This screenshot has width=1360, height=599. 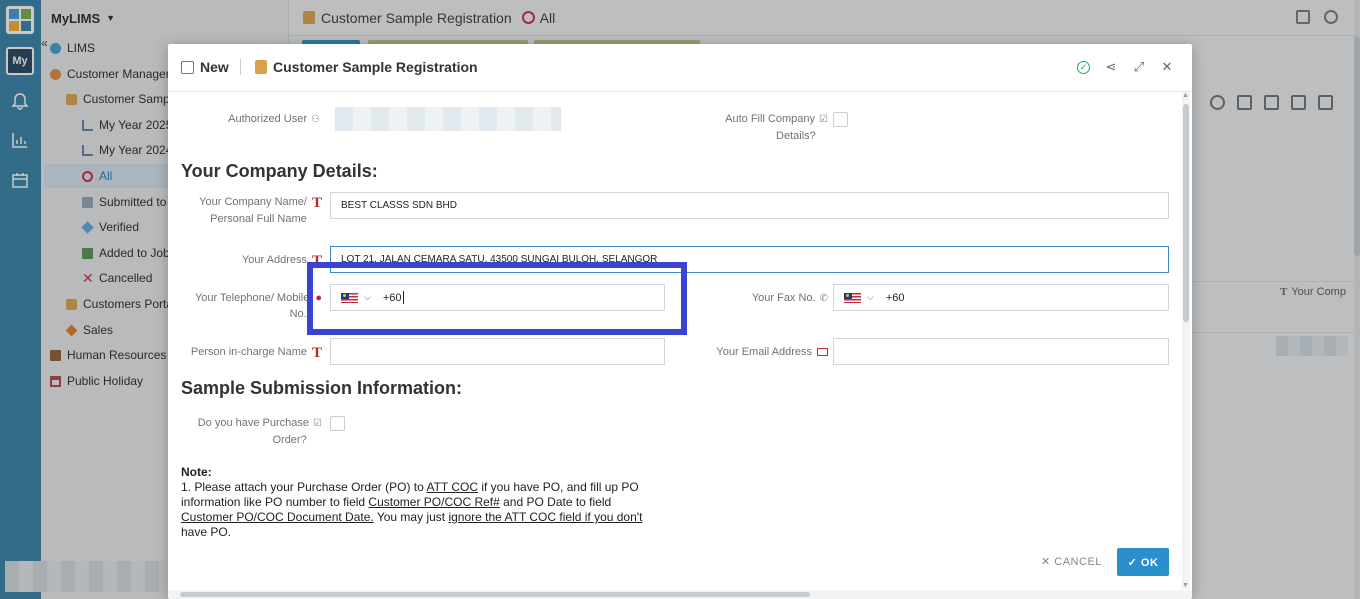 What do you see at coordinates (1083, 67) in the screenshot?
I see `check-circle-icon: ✓` at bounding box center [1083, 67].